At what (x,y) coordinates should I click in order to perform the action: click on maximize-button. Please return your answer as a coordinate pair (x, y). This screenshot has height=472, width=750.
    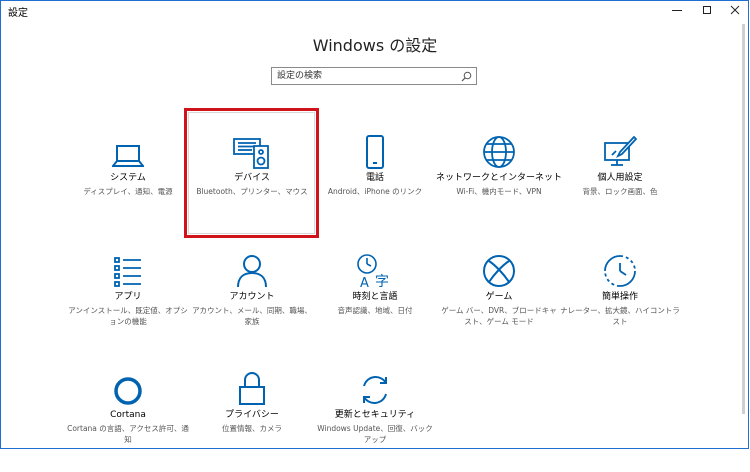
    Looking at the image, I should click on (707, 10).